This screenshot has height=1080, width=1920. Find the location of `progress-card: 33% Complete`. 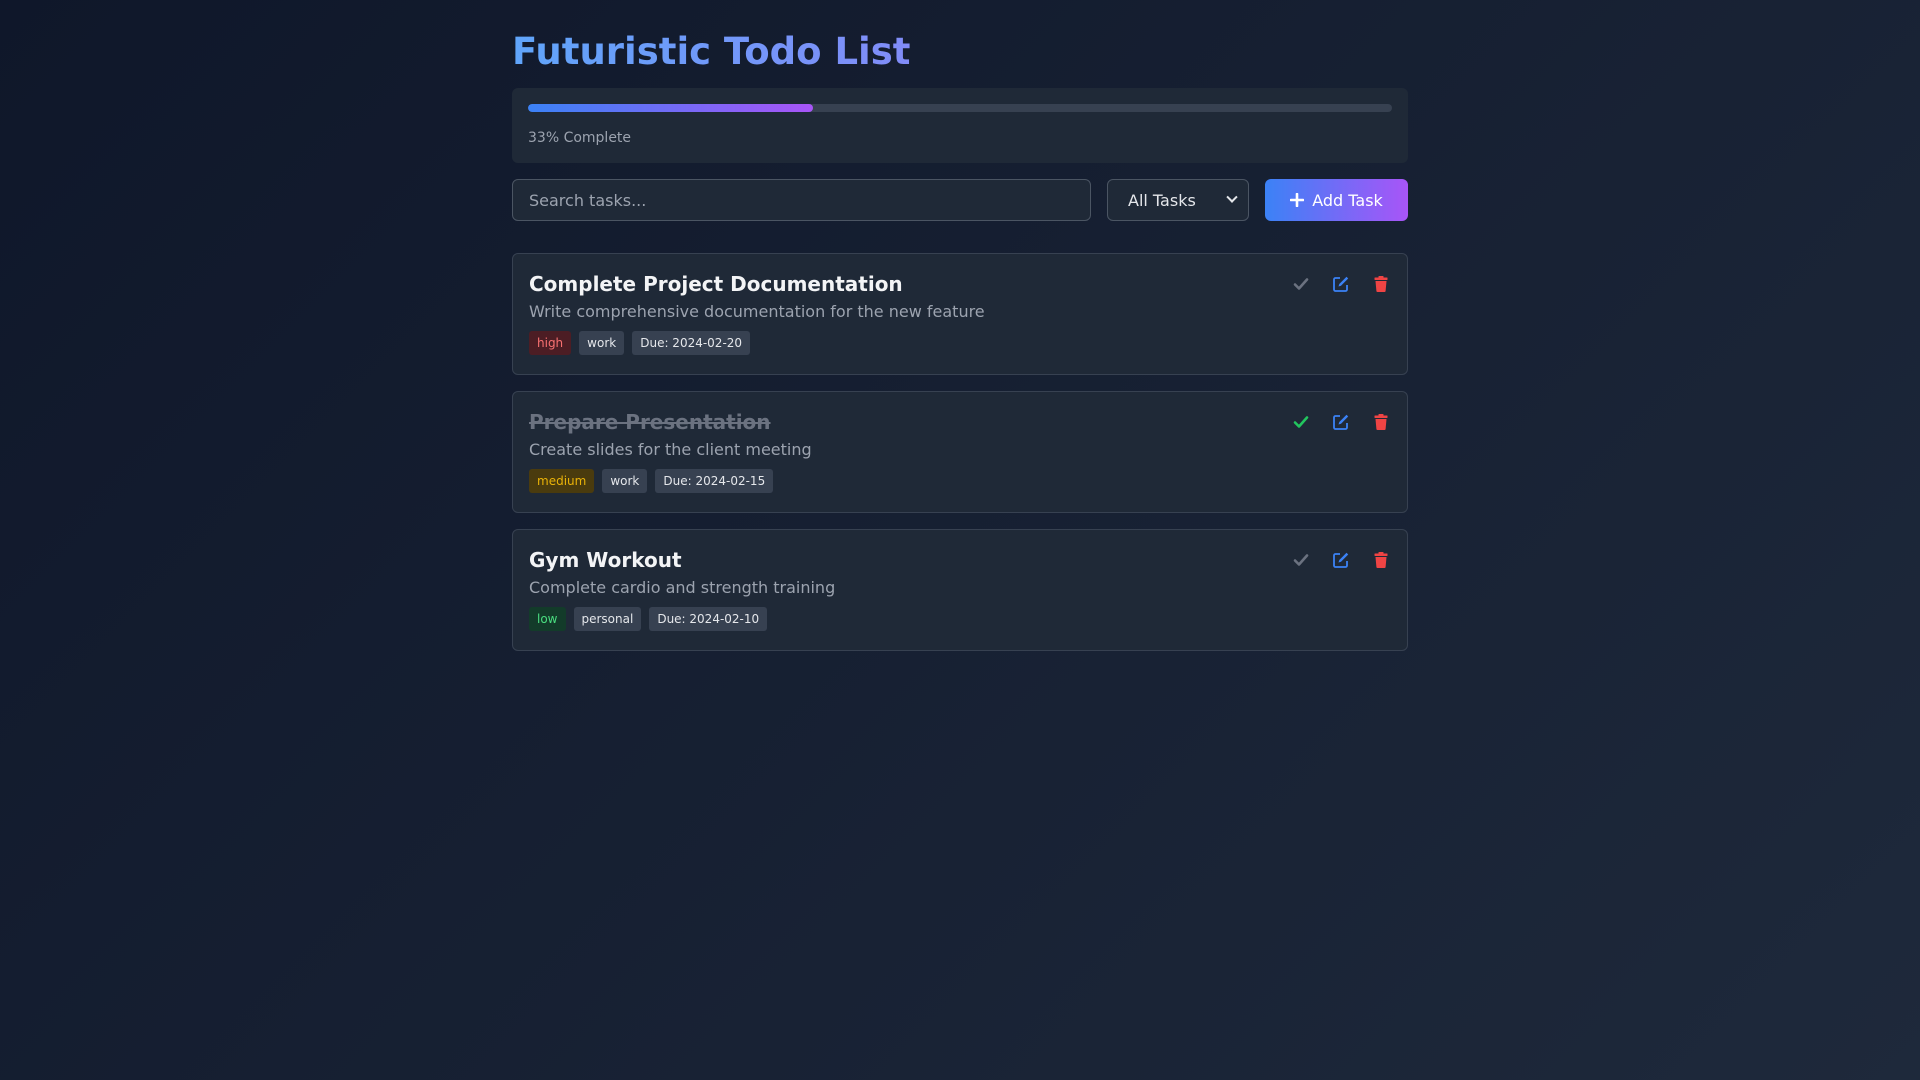

progress-card: 33% Complete is located at coordinates (960, 125).